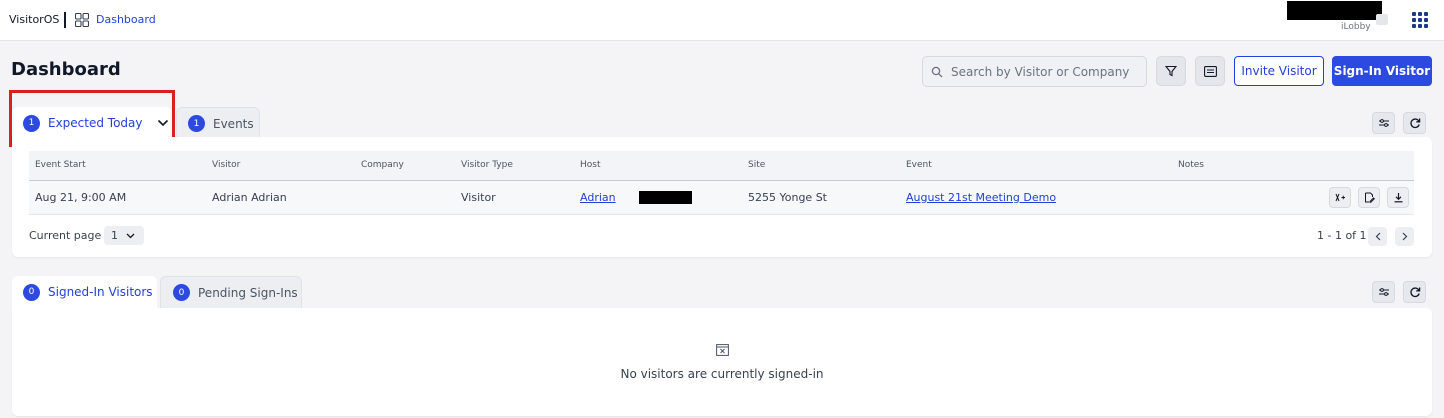 This screenshot has width=1444, height=418. I want to click on tab-signed-in-visitors: 0 Signed-In Visitors, so click(84, 292).